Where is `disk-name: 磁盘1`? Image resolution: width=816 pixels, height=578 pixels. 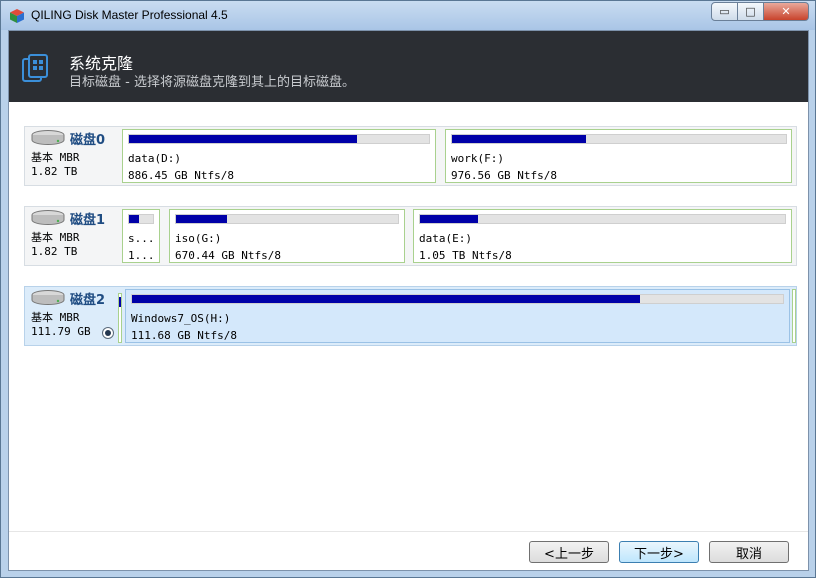 disk-name: 磁盘1 is located at coordinates (88, 220).